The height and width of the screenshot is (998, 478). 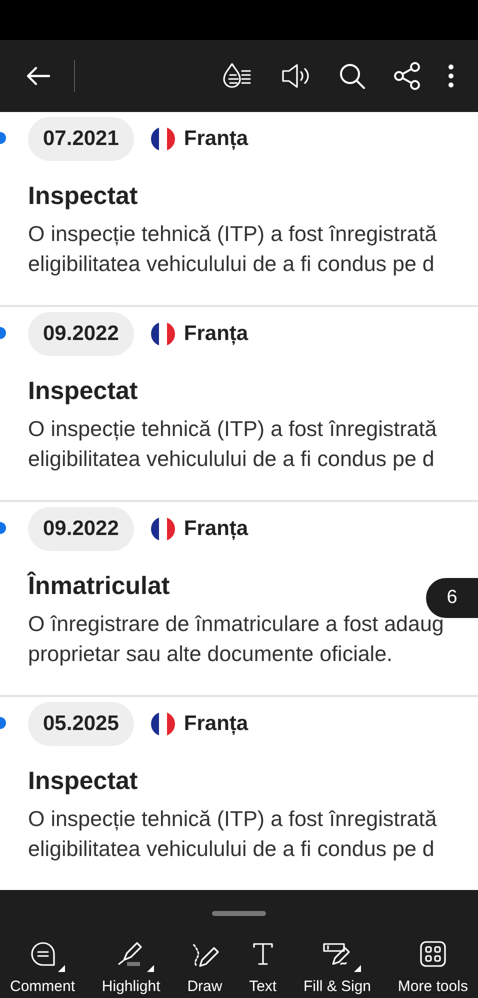 I want to click on event-title: Înmatriculat, so click(x=99, y=586).